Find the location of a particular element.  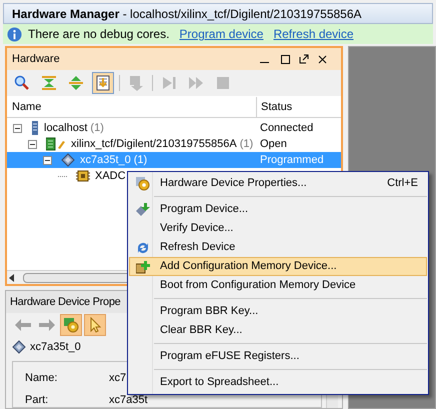

field-label: Part: is located at coordinates (37, 400).